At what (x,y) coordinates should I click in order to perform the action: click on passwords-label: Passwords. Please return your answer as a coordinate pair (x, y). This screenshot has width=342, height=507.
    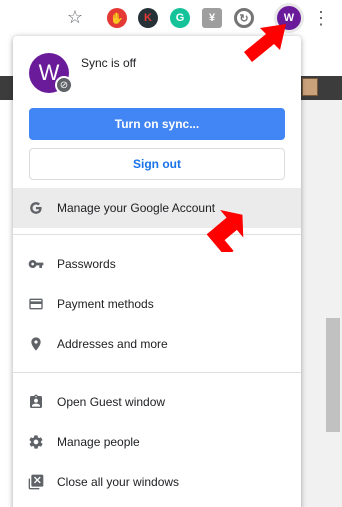
    Looking at the image, I should click on (86, 264).